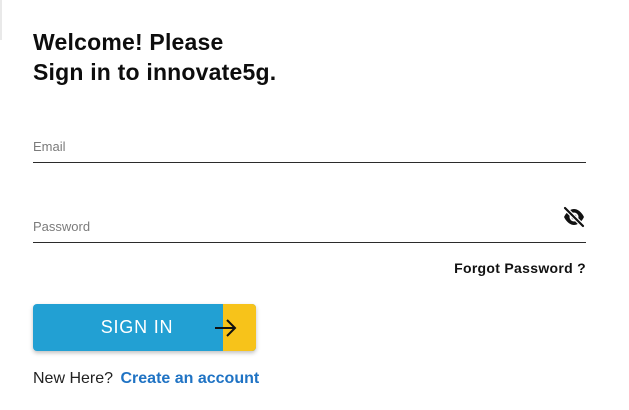 Image resolution: width=629 pixels, height=410 pixels. Describe the element at coordinates (128, 42) in the screenshot. I see `page-title-line-1: Welcome! Please` at that location.